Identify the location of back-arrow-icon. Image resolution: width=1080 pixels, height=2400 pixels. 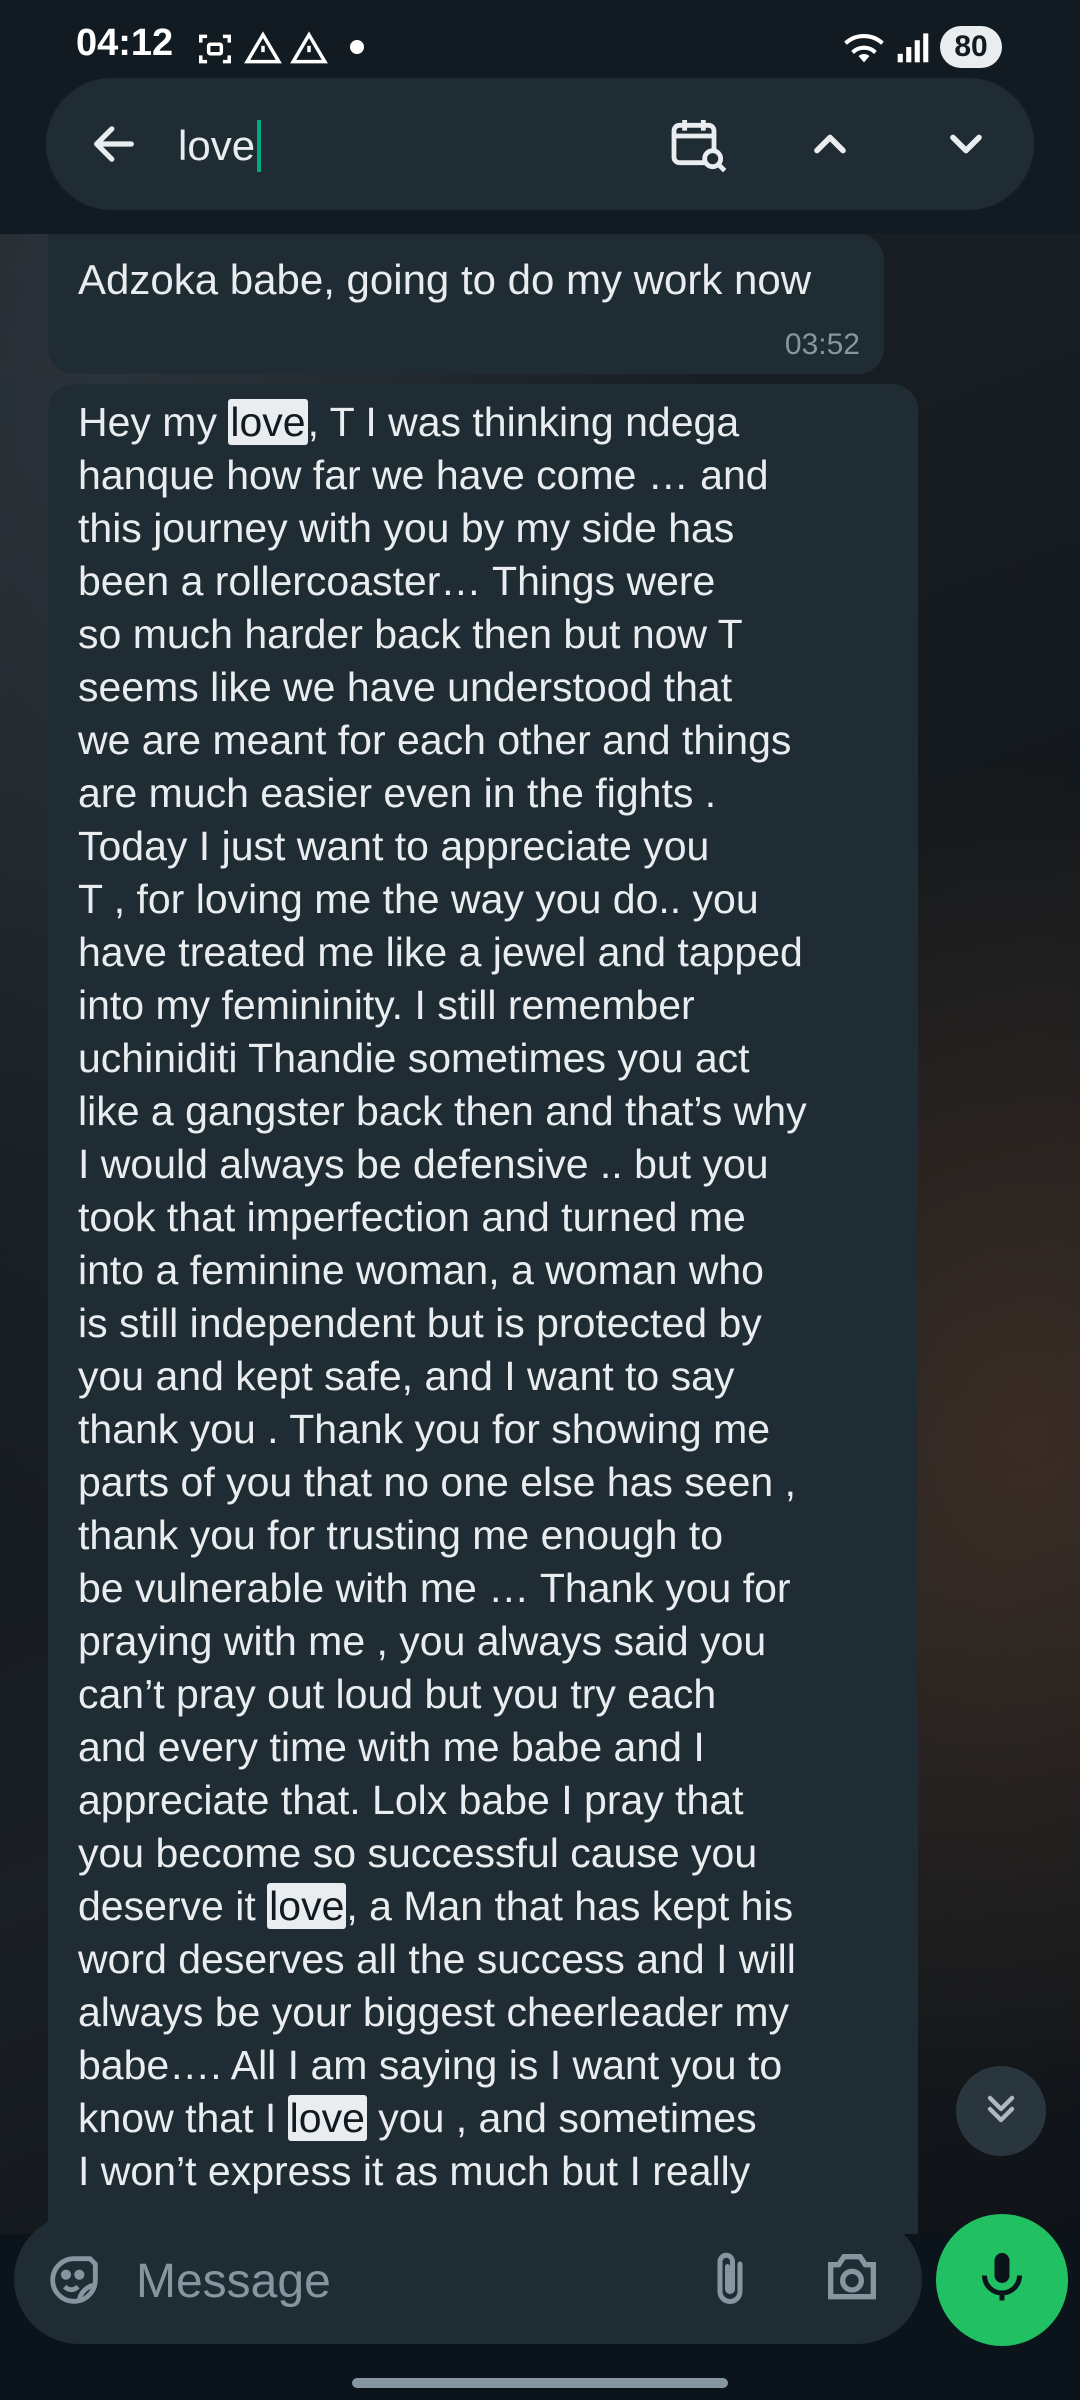
(114, 146).